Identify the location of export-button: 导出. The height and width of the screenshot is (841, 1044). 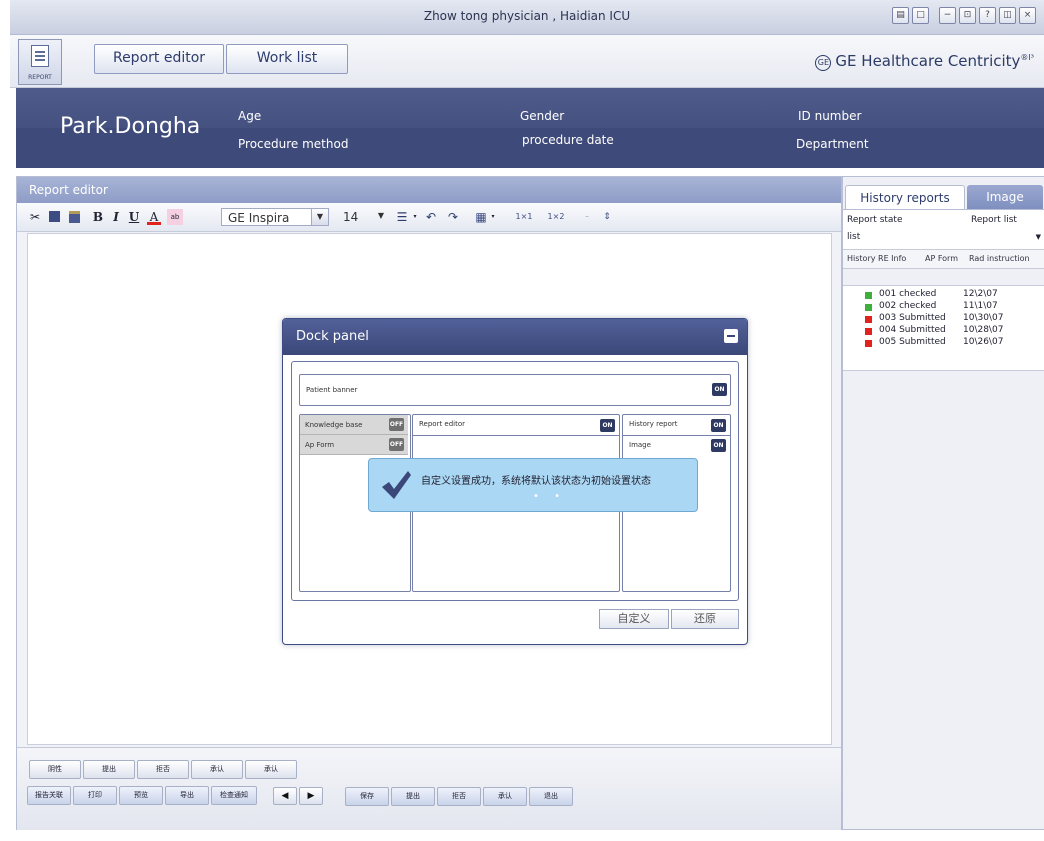
(187, 795).